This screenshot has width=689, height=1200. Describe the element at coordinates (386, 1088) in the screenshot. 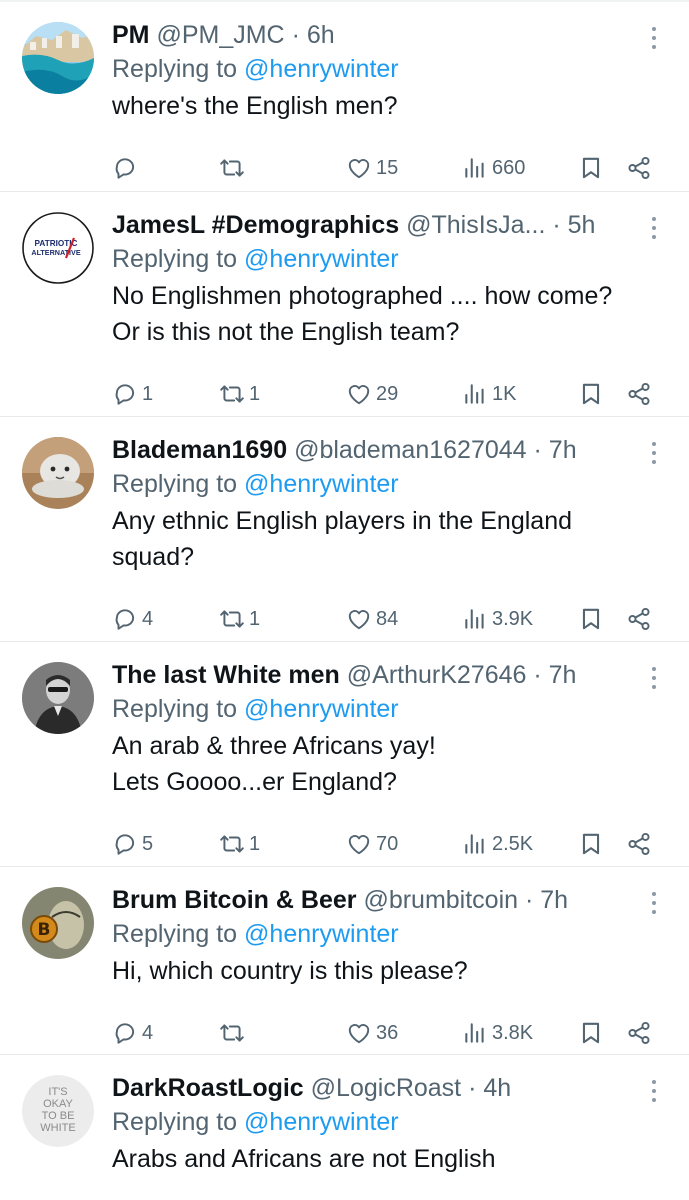

I see `user-handle: @LogicRoast` at that location.